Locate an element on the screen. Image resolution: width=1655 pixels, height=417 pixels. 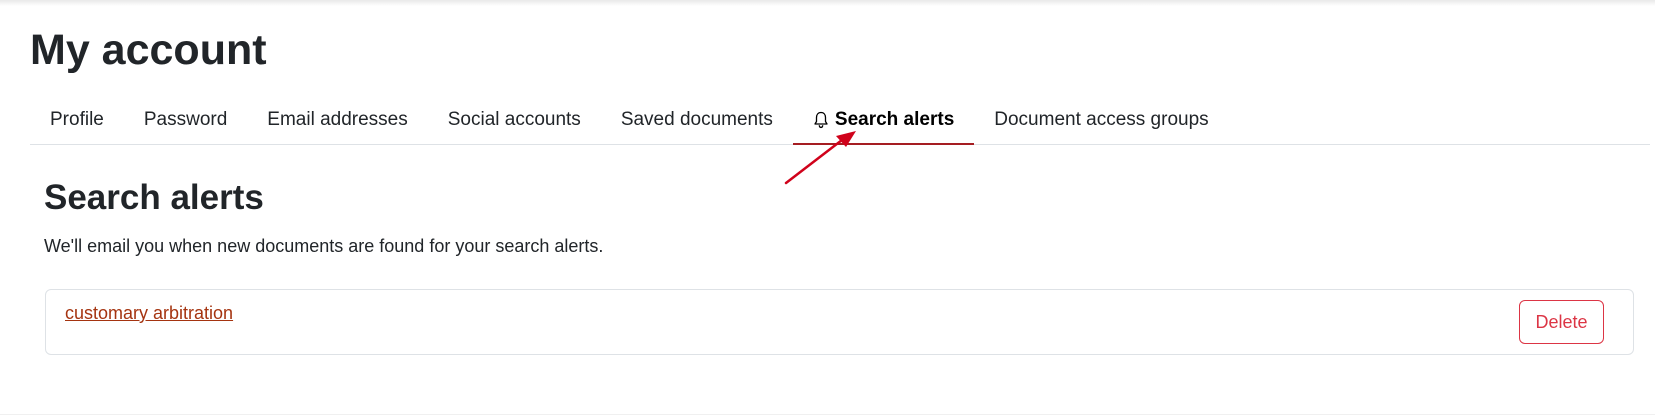
page-title: My account is located at coordinates (148, 50).